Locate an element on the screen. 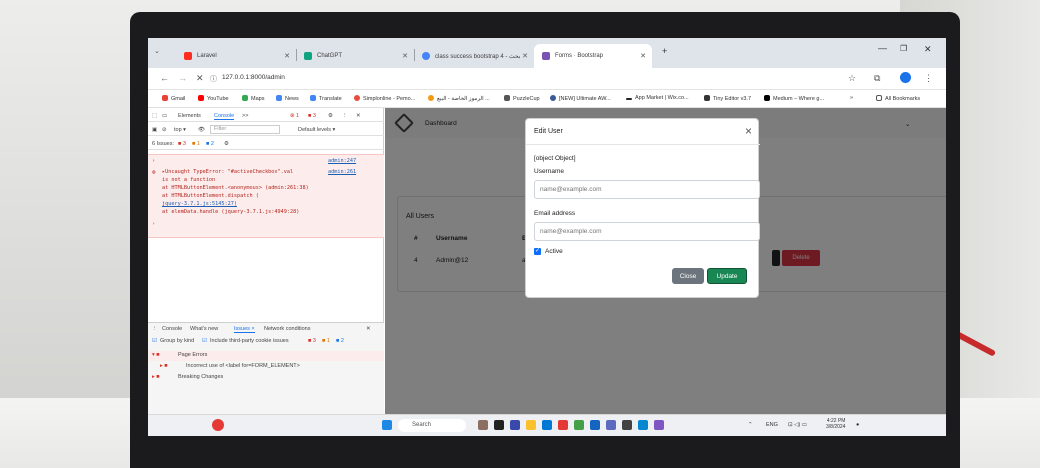  minimize-icon: — is located at coordinates (882, 48).